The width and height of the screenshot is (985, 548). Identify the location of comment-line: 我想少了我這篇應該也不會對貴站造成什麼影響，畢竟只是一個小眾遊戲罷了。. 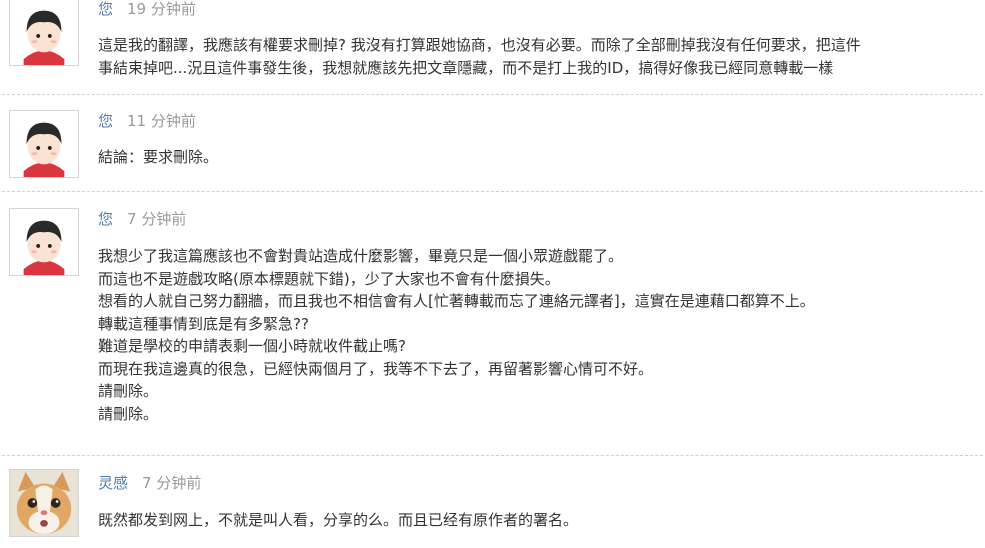
(361, 256).